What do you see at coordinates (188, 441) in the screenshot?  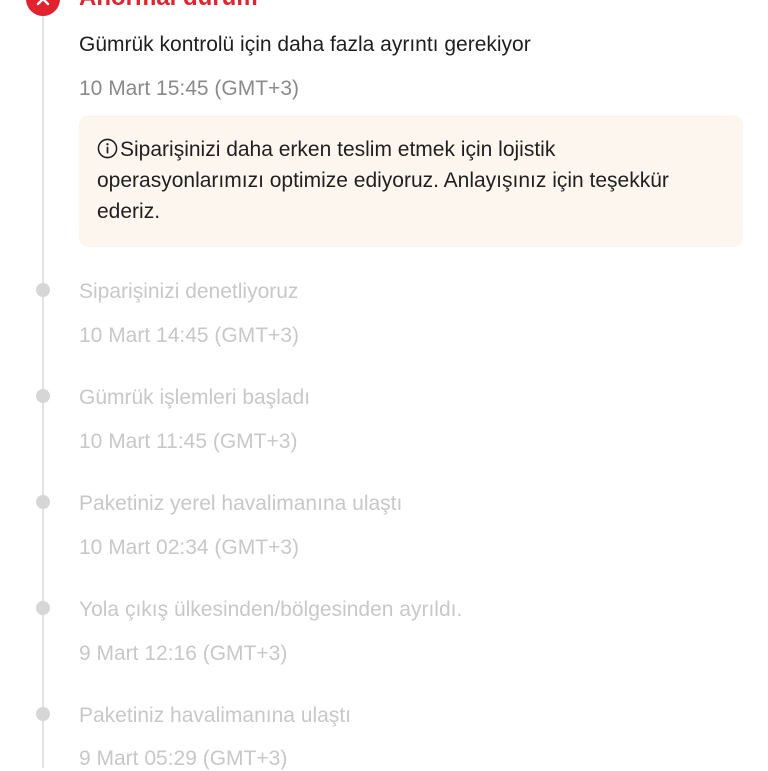 I see `event-time: 10 Mart 11:45 (GMT+3)` at bounding box center [188, 441].